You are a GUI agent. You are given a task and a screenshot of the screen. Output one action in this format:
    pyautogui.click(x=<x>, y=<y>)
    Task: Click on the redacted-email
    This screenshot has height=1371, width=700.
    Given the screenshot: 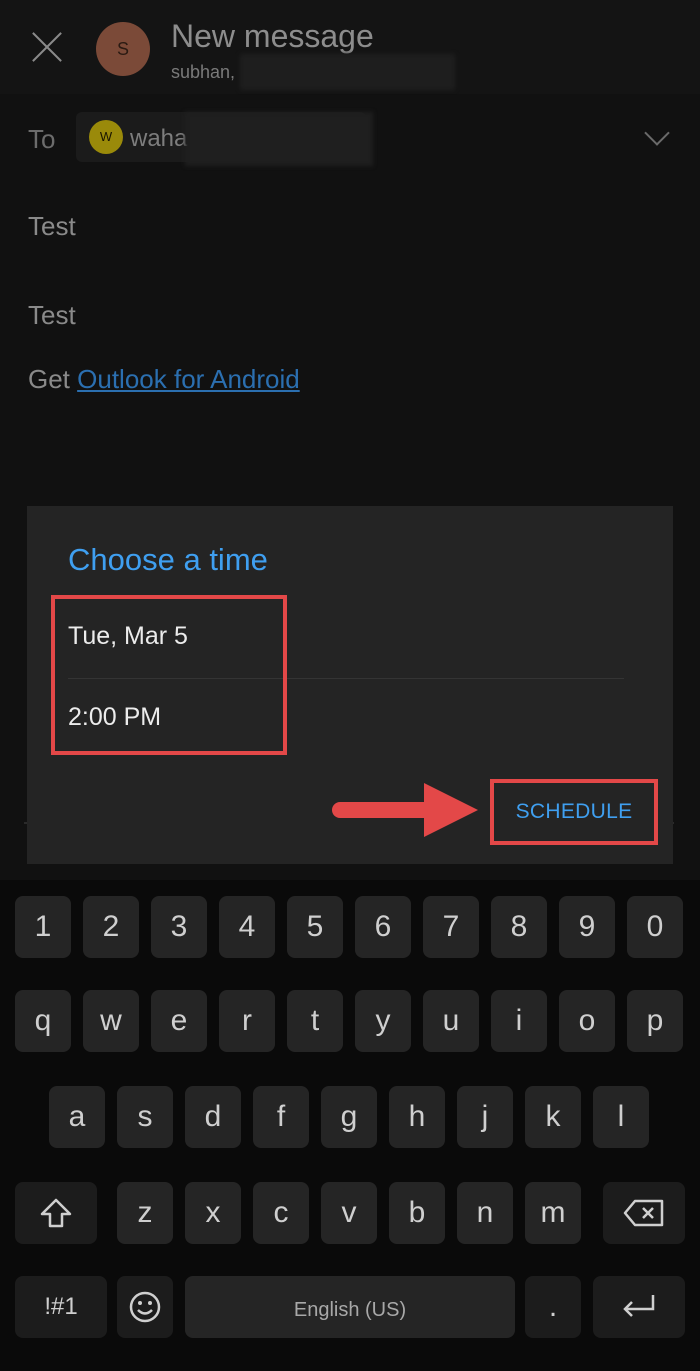 What is the action you would take?
    pyautogui.click(x=347, y=72)
    